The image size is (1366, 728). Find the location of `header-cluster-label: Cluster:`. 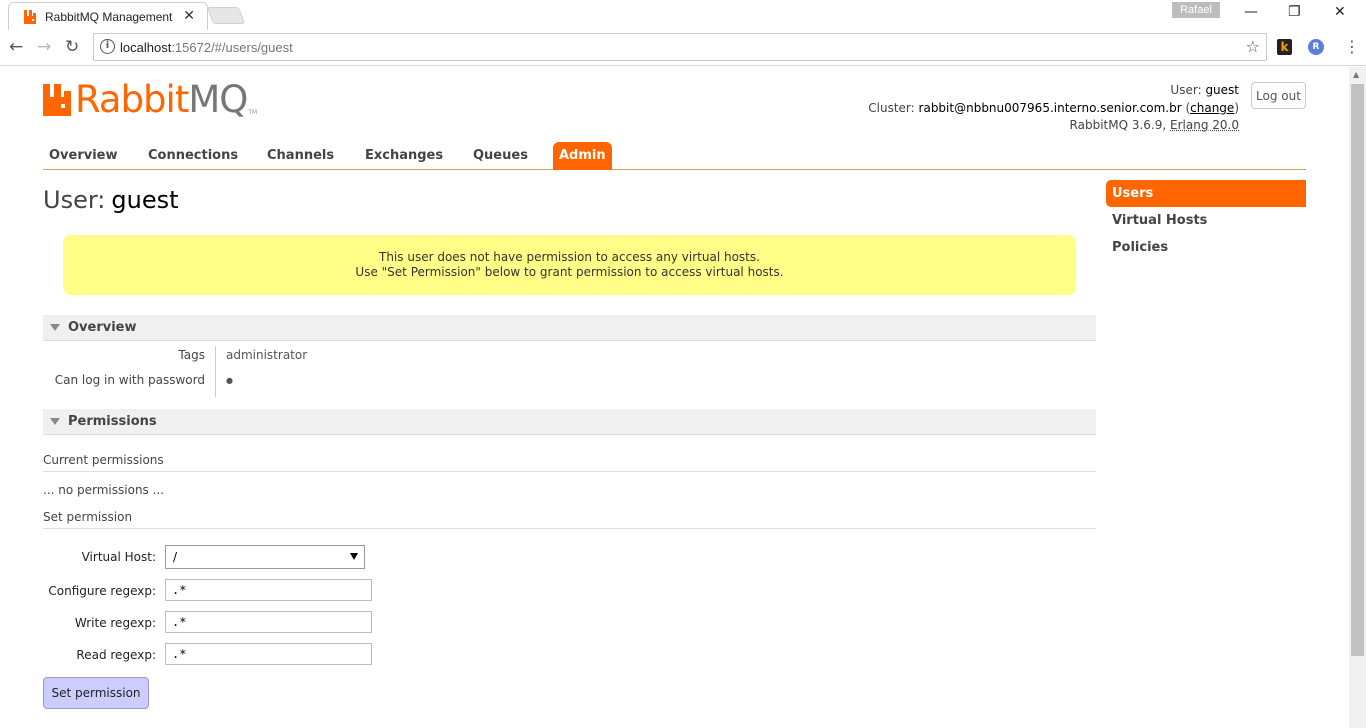

header-cluster-label: Cluster: is located at coordinates (891, 107).